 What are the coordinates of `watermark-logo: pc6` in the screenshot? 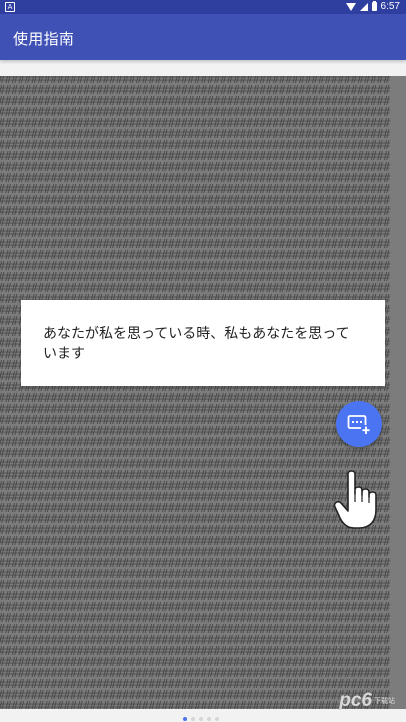 It's located at (355, 700).